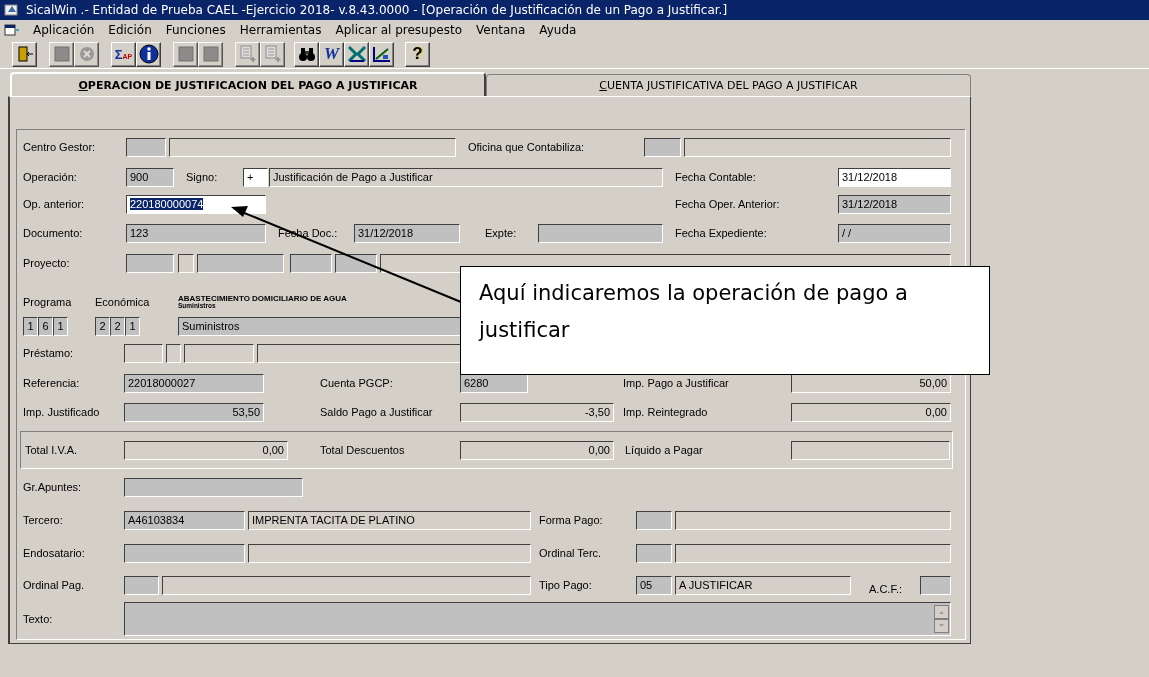 The width and height of the screenshot is (1149, 677). Describe the element at coordinates (676, 383) in the screenshot. I see `field-label: Imp. Pago a Justificar` at that location.